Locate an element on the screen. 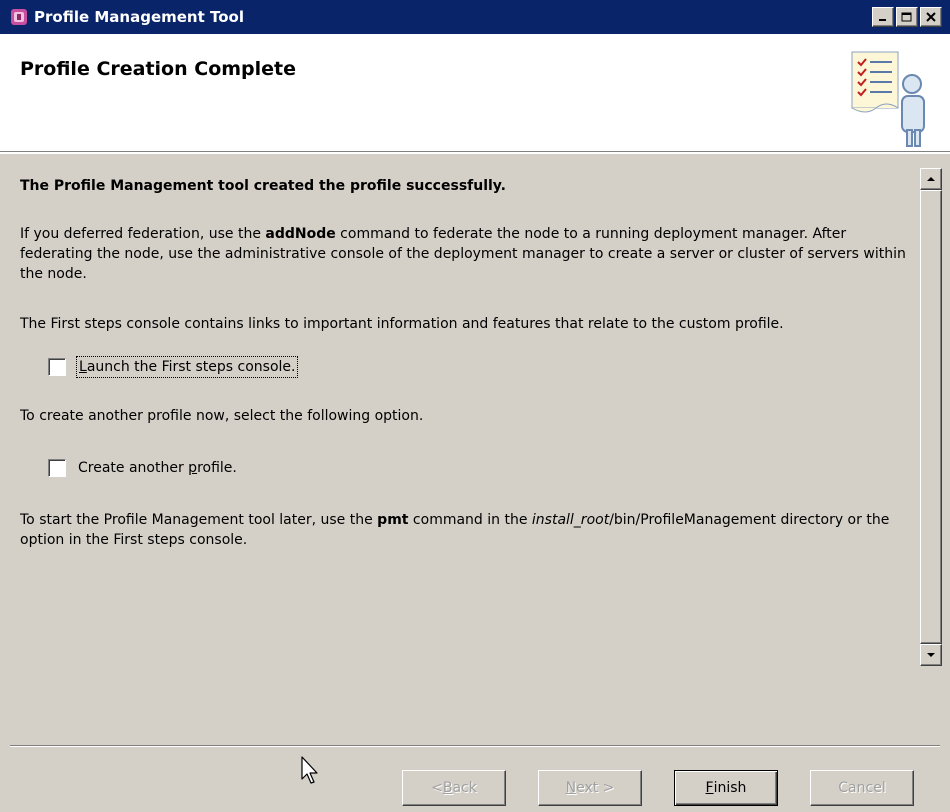  back-button: < Back is located at coordinates (454, 788).